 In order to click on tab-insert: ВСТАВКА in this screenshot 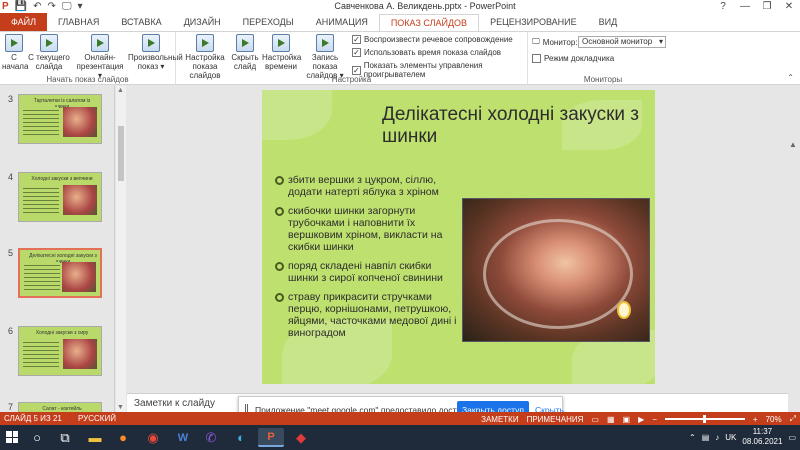, I will do `click(141, 22)`.